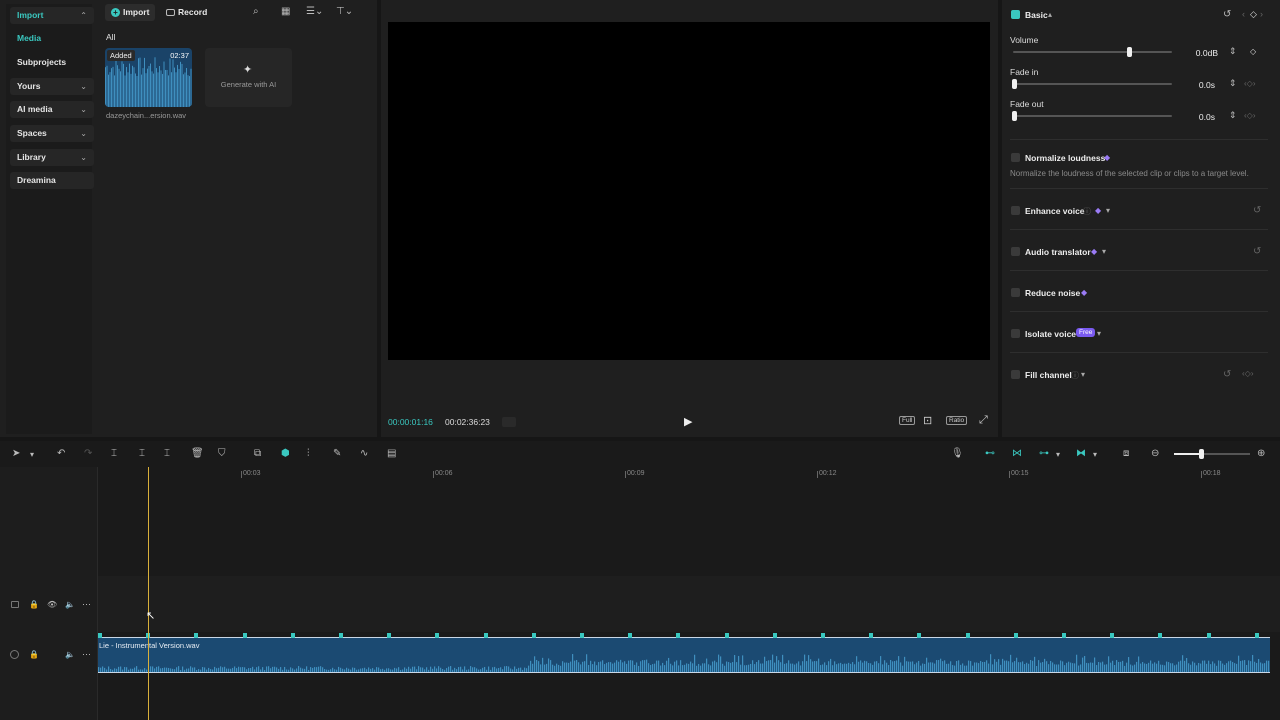  What do you see at coordinates (1081, 453) in the screenshot?
I see `track-mode-icon: ⧓` at bounding box center [1081, 453].